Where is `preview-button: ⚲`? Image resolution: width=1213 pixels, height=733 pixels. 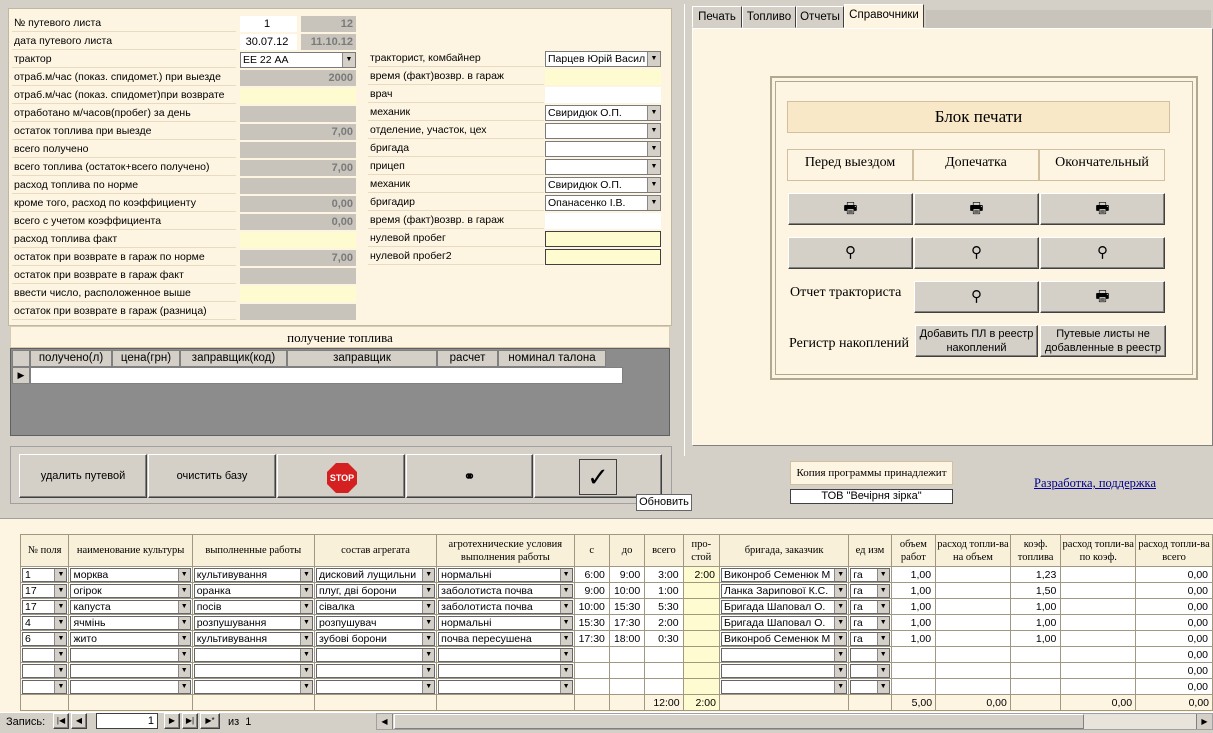
preview-button: ⚲ is located at coordinates (976, 253).